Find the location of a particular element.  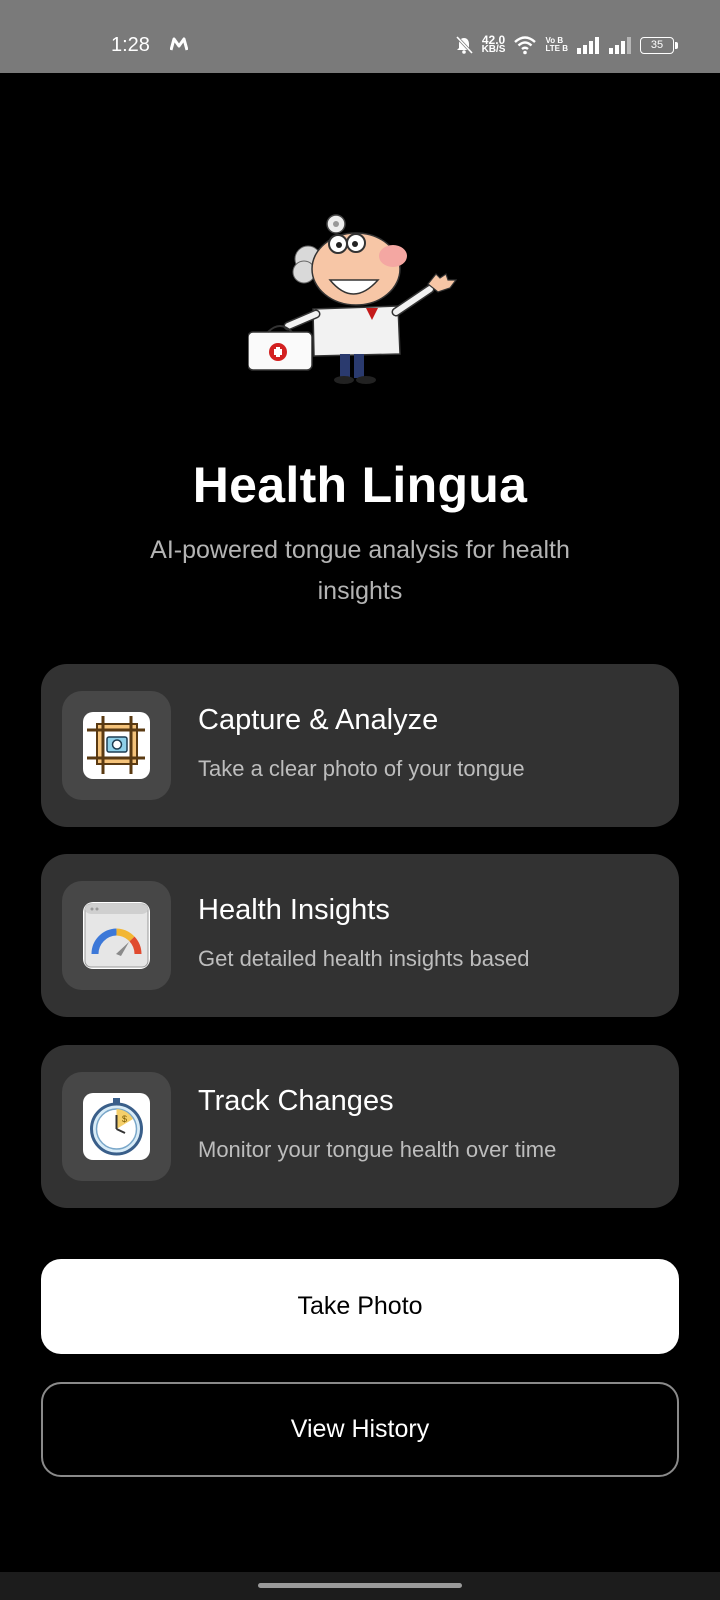

status-bar: 1:28 42.0 KB/S Vo B LTE B 35 is located at coordinates (360, 36).